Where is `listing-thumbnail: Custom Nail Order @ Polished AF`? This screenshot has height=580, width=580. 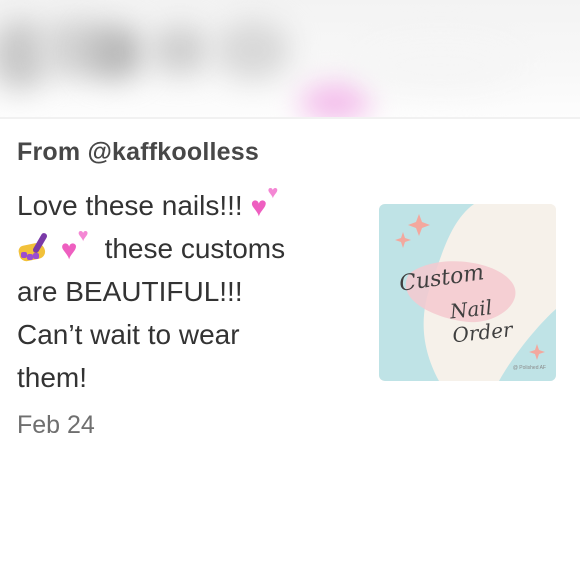
listing-thumbnail: Custom Nail Order @ Polished AF is located at coordinates (467, 292).